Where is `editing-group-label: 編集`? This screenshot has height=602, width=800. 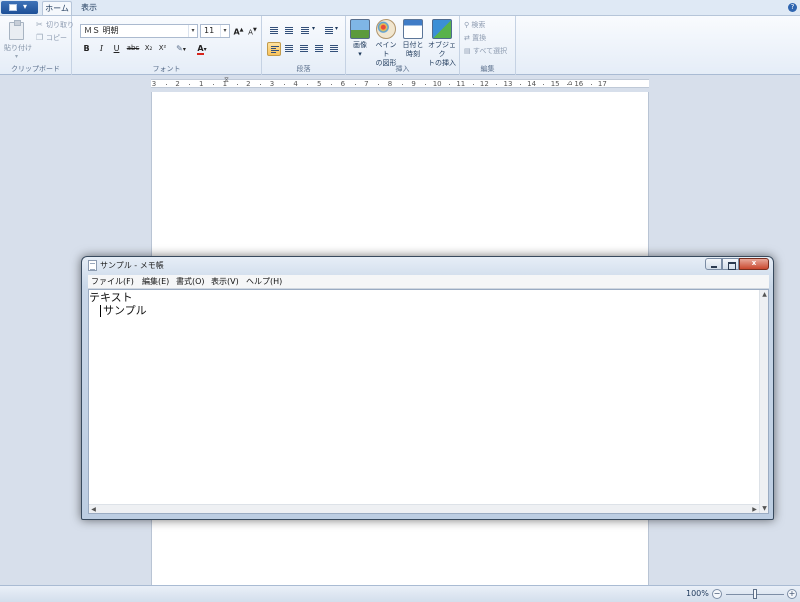 editing-group-label: 編集 is located at coordinates (487, 69).